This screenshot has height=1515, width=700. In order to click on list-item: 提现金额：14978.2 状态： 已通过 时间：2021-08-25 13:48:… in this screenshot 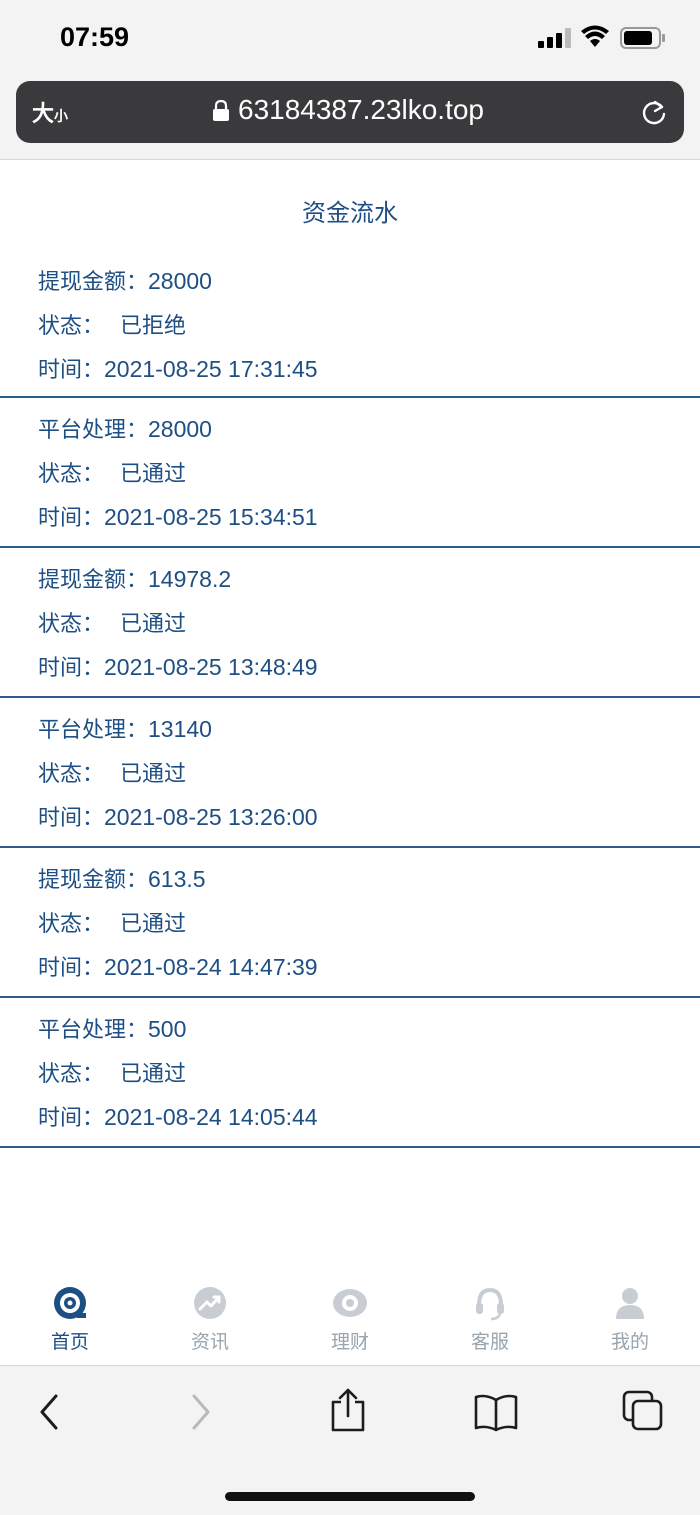, I will do `click(350, 623)`.